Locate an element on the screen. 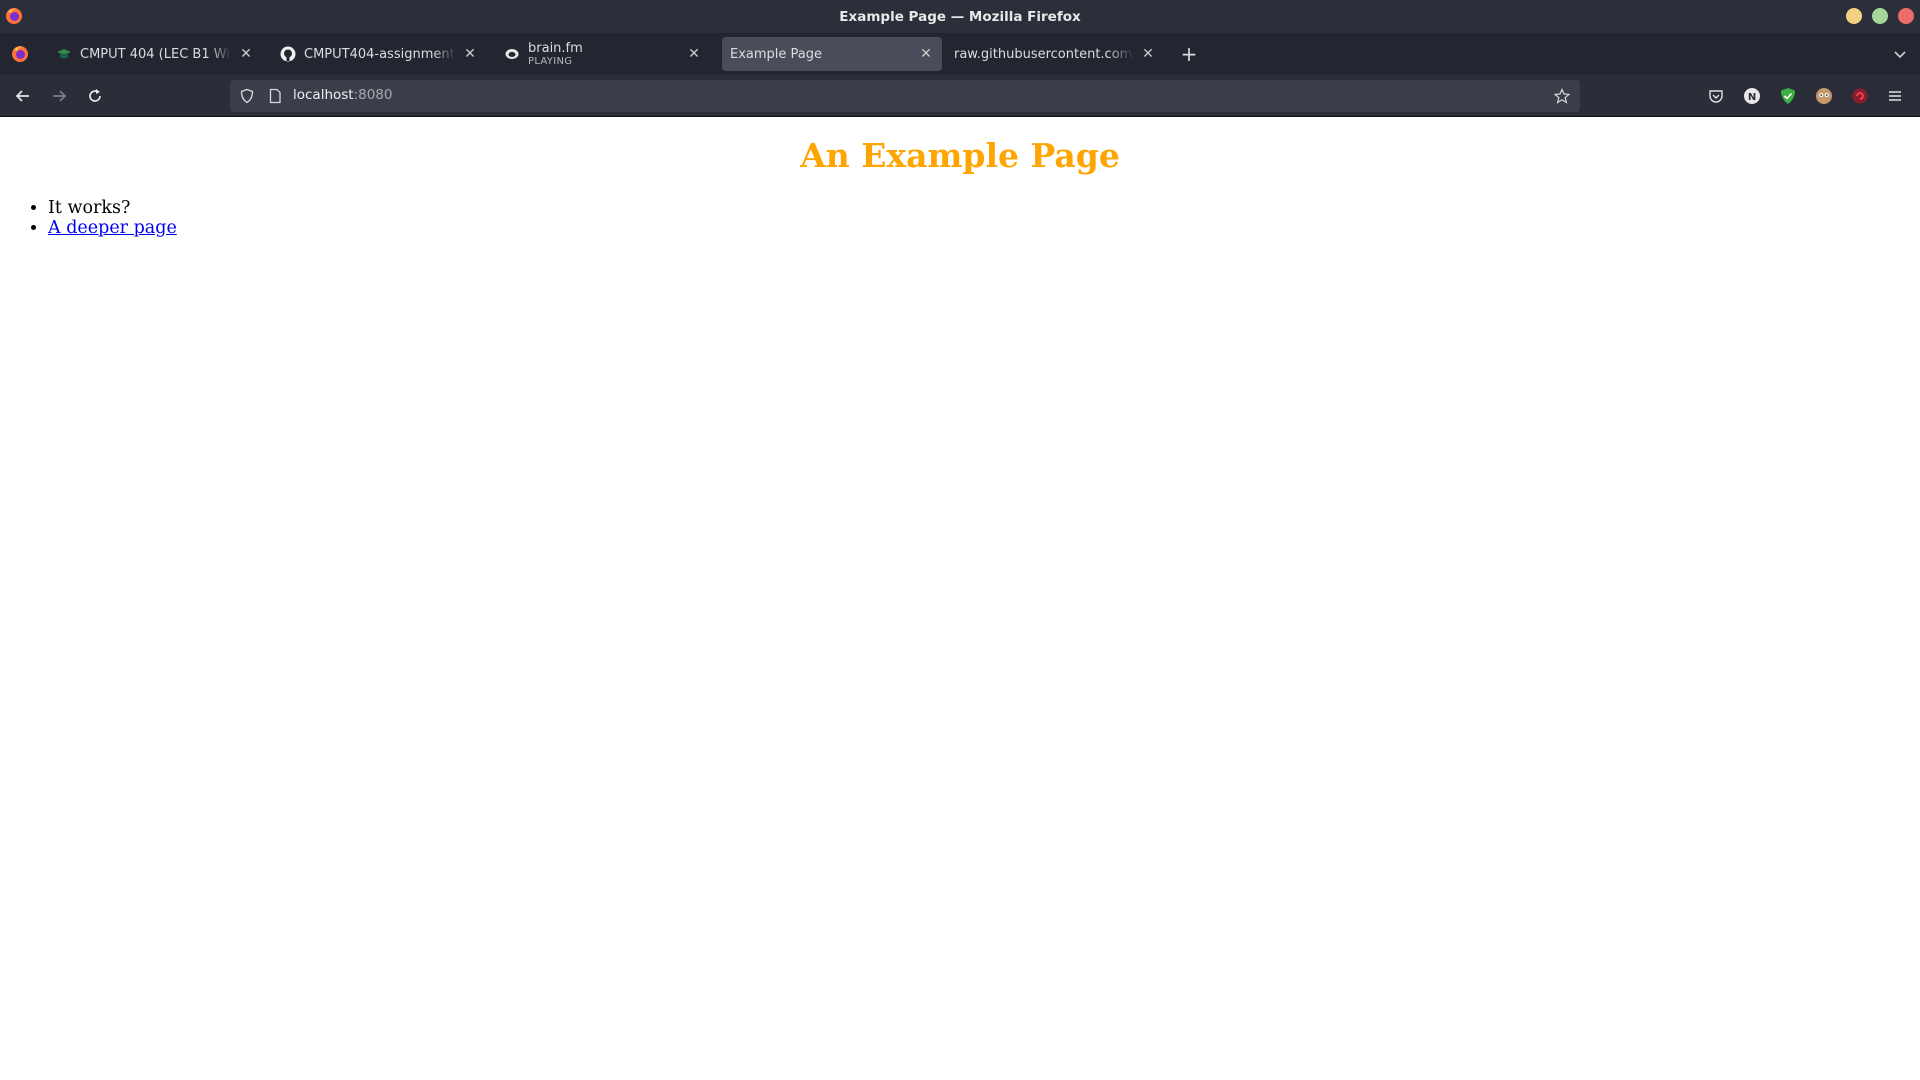 Image resolution: width=1920 pixels, height=1080 pixels. tab-label: CMPUT404-assignment-web is located at coordinates (380, 54).